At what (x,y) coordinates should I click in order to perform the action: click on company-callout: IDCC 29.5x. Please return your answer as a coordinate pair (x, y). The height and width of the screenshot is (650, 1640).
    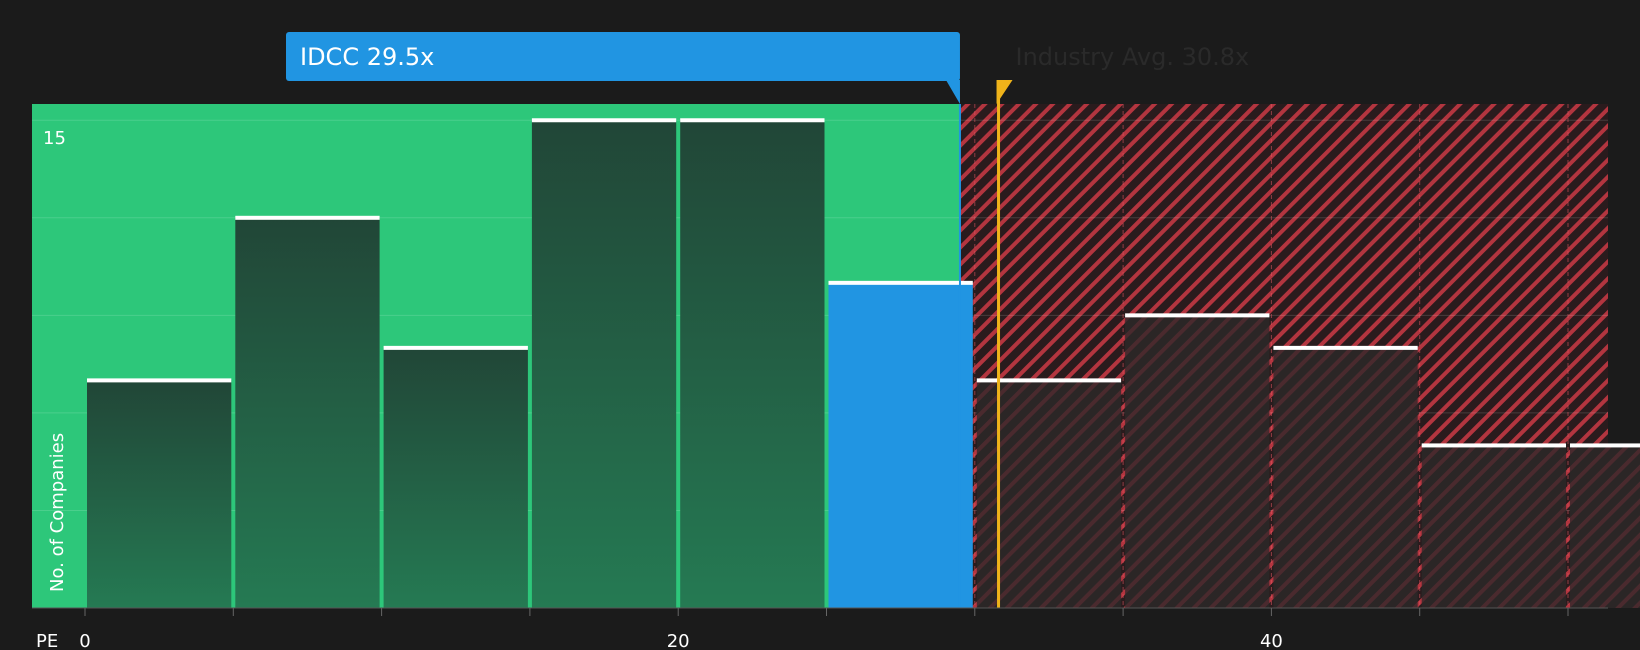
    Looking at the image, I should click on (623, 68).